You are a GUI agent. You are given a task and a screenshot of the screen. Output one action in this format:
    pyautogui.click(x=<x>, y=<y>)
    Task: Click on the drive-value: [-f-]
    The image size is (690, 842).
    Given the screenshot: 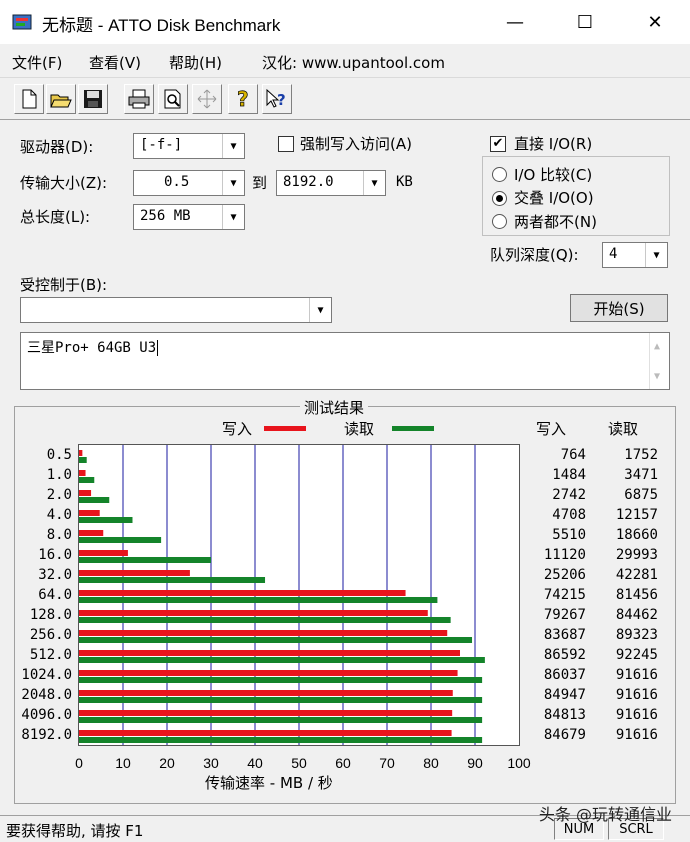 What is the action you would take?
    pyautogui.click(x=161, y=145)
    